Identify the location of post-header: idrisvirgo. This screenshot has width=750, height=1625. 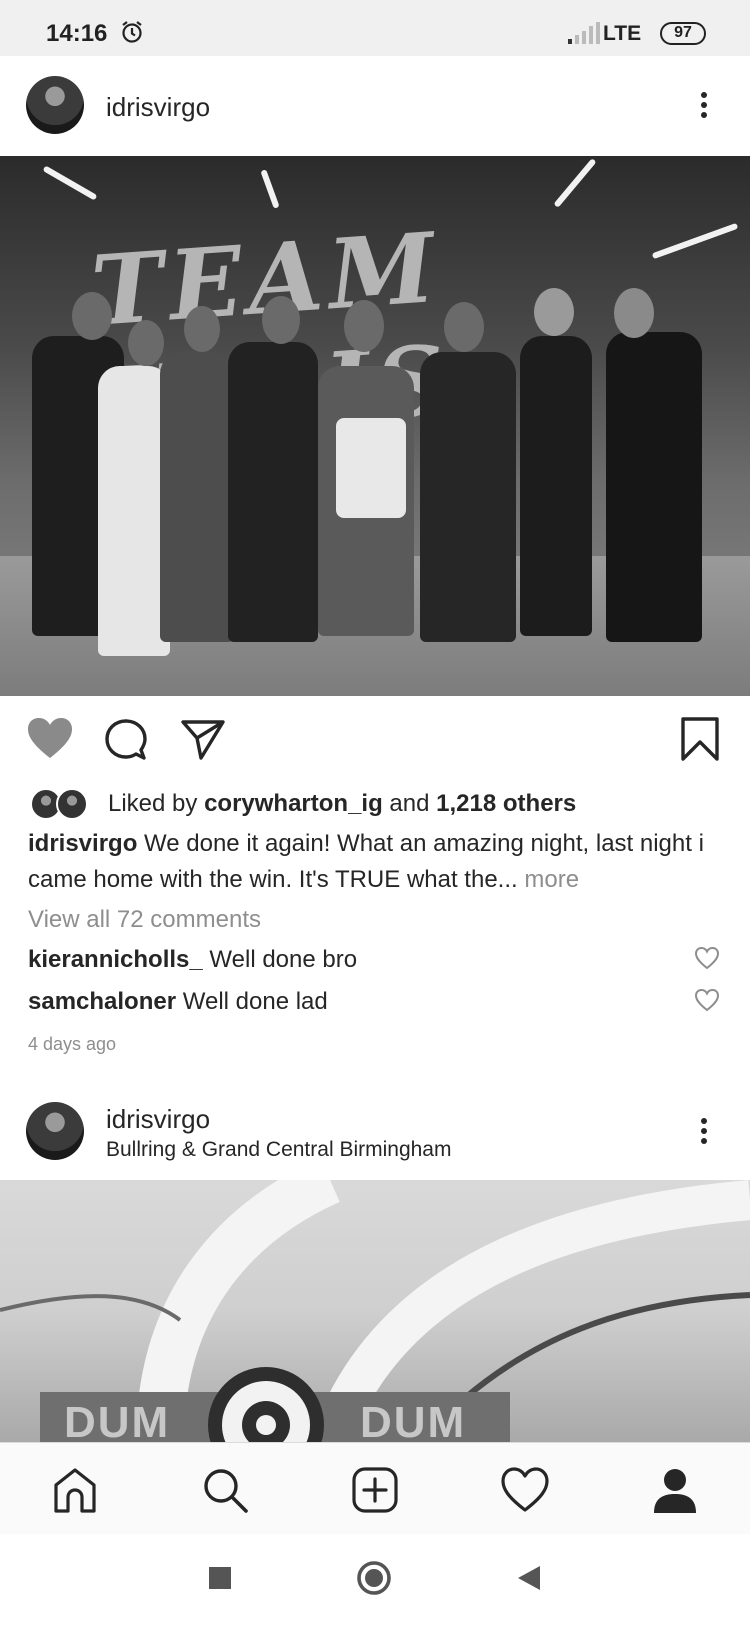
(375, 106).